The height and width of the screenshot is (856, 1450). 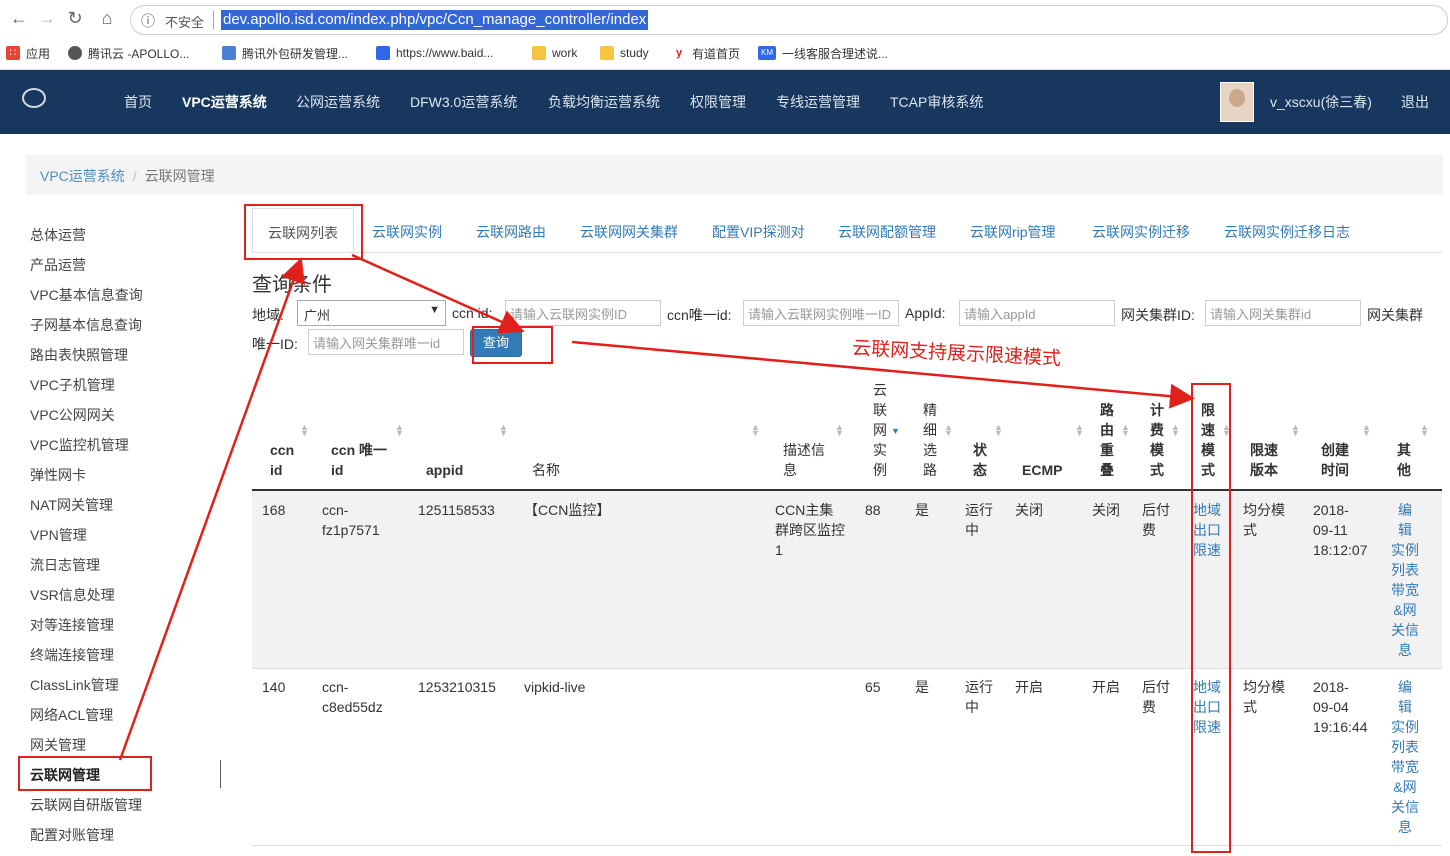 I want to click on th-billing: 计费模式, so click(x=1157, y=440).